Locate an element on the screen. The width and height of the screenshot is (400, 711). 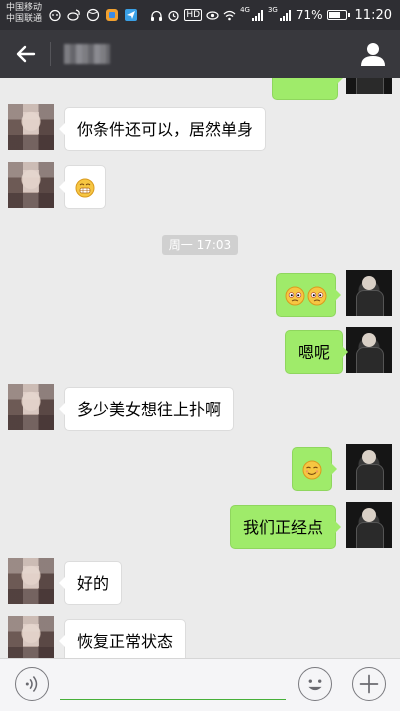
voice-icon is located at coordinates (31, 684).